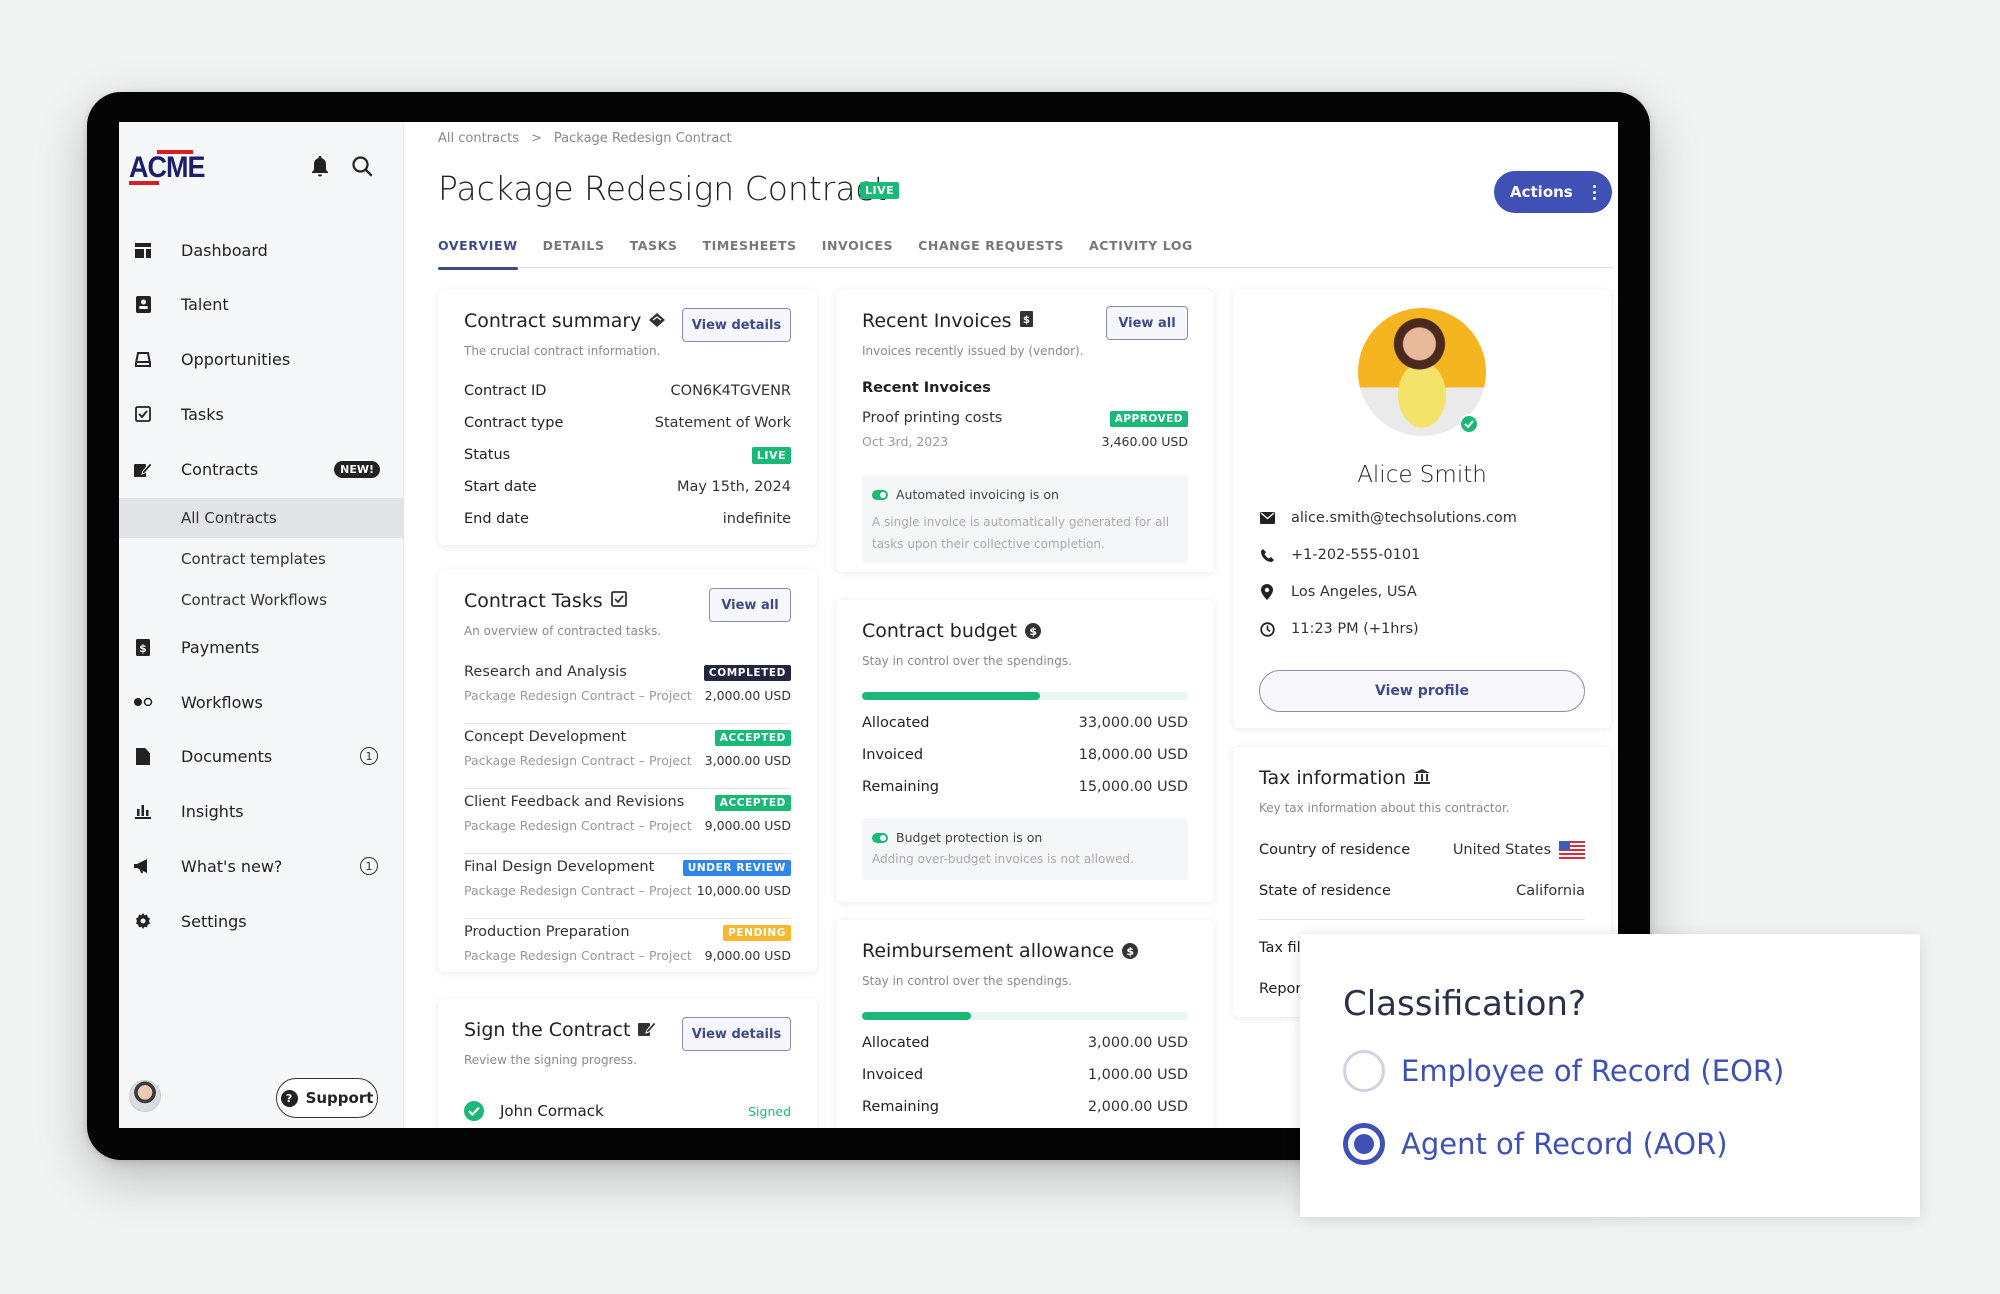 The width and height of the screenshot is (2000, 1294). I want to click on task-status-badge: UNDER REVIEW, so click(736, 868).